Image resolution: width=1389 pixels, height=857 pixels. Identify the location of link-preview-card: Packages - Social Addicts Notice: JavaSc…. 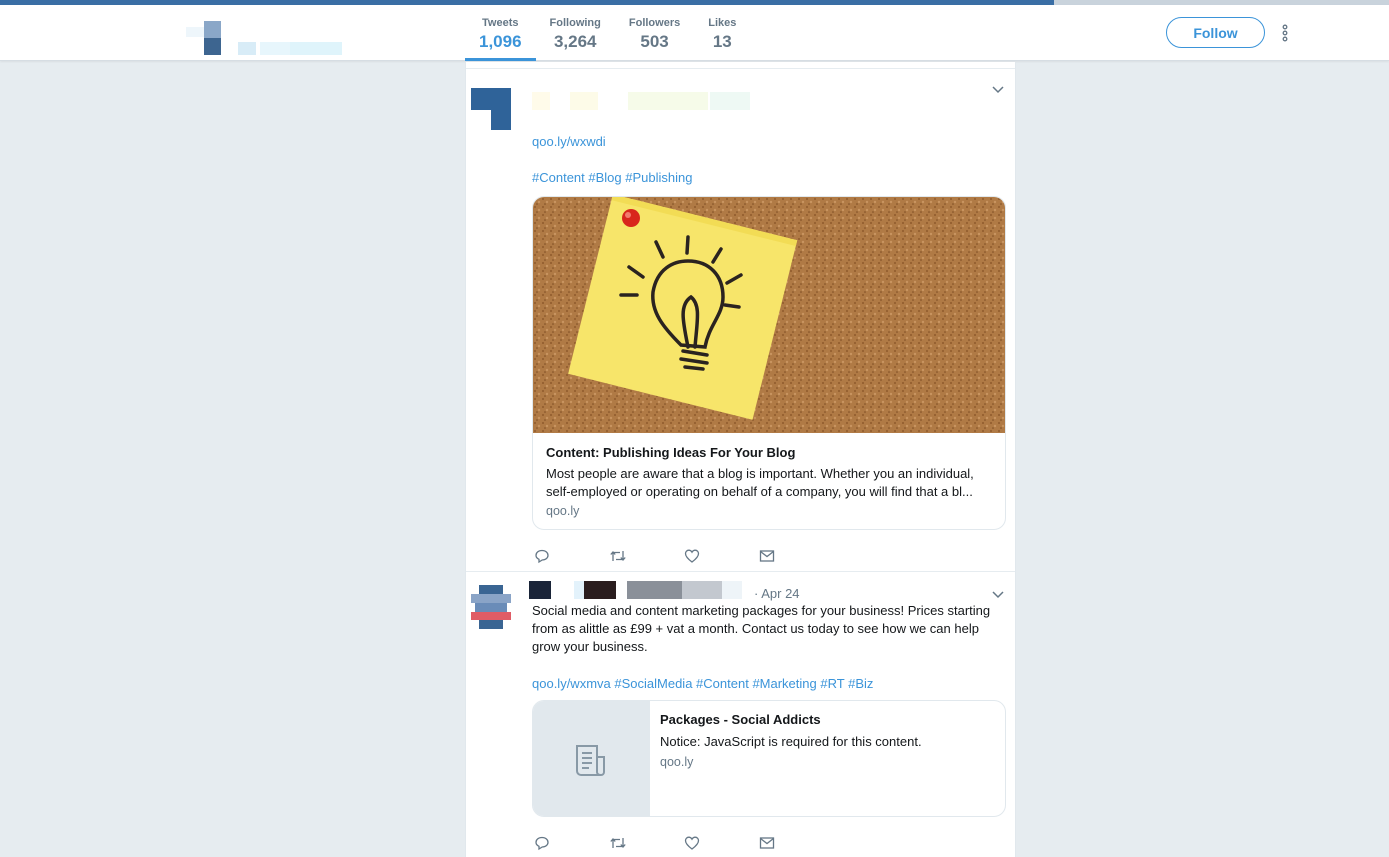
(769, 758).